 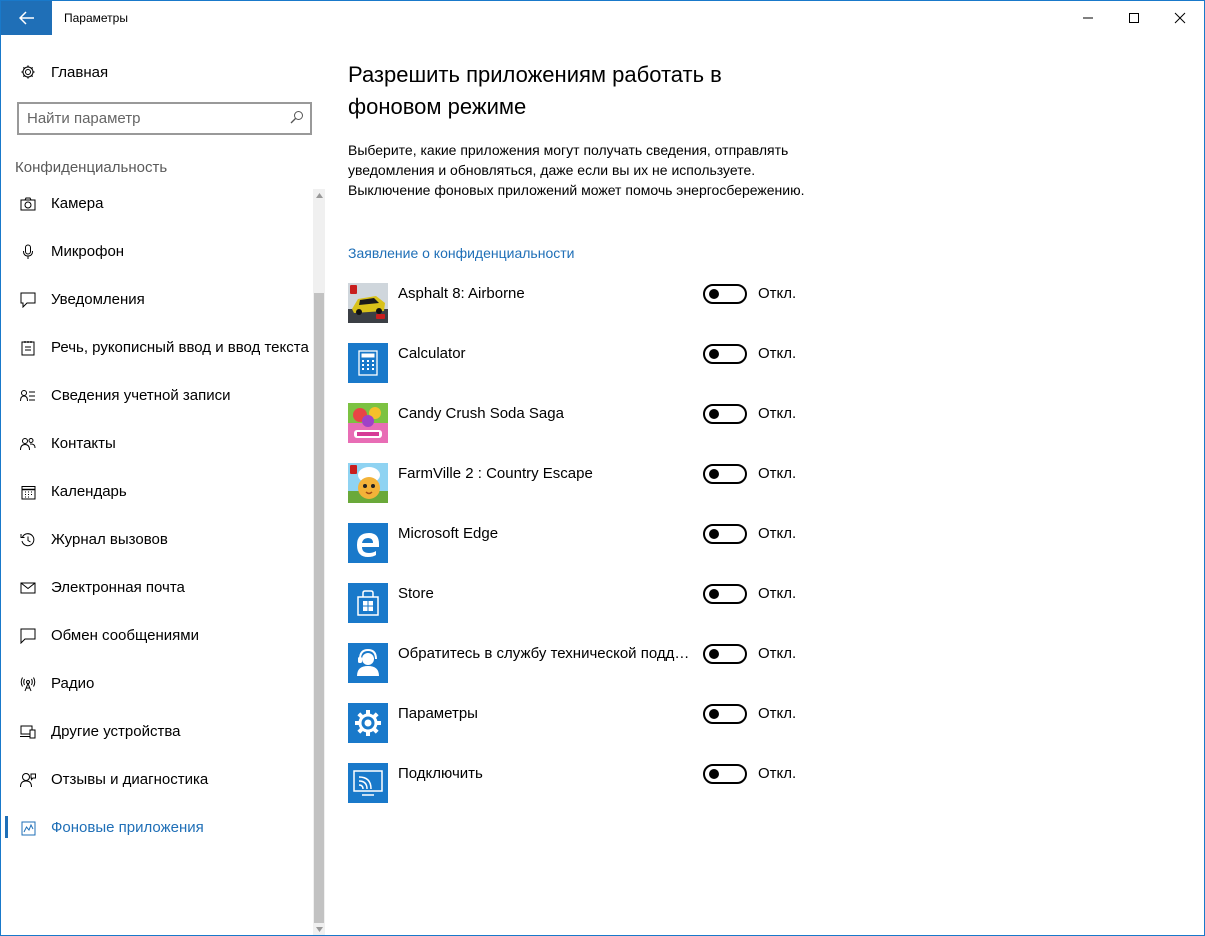 I want to click on back-arrow-icon, so click(x=26, y=18).